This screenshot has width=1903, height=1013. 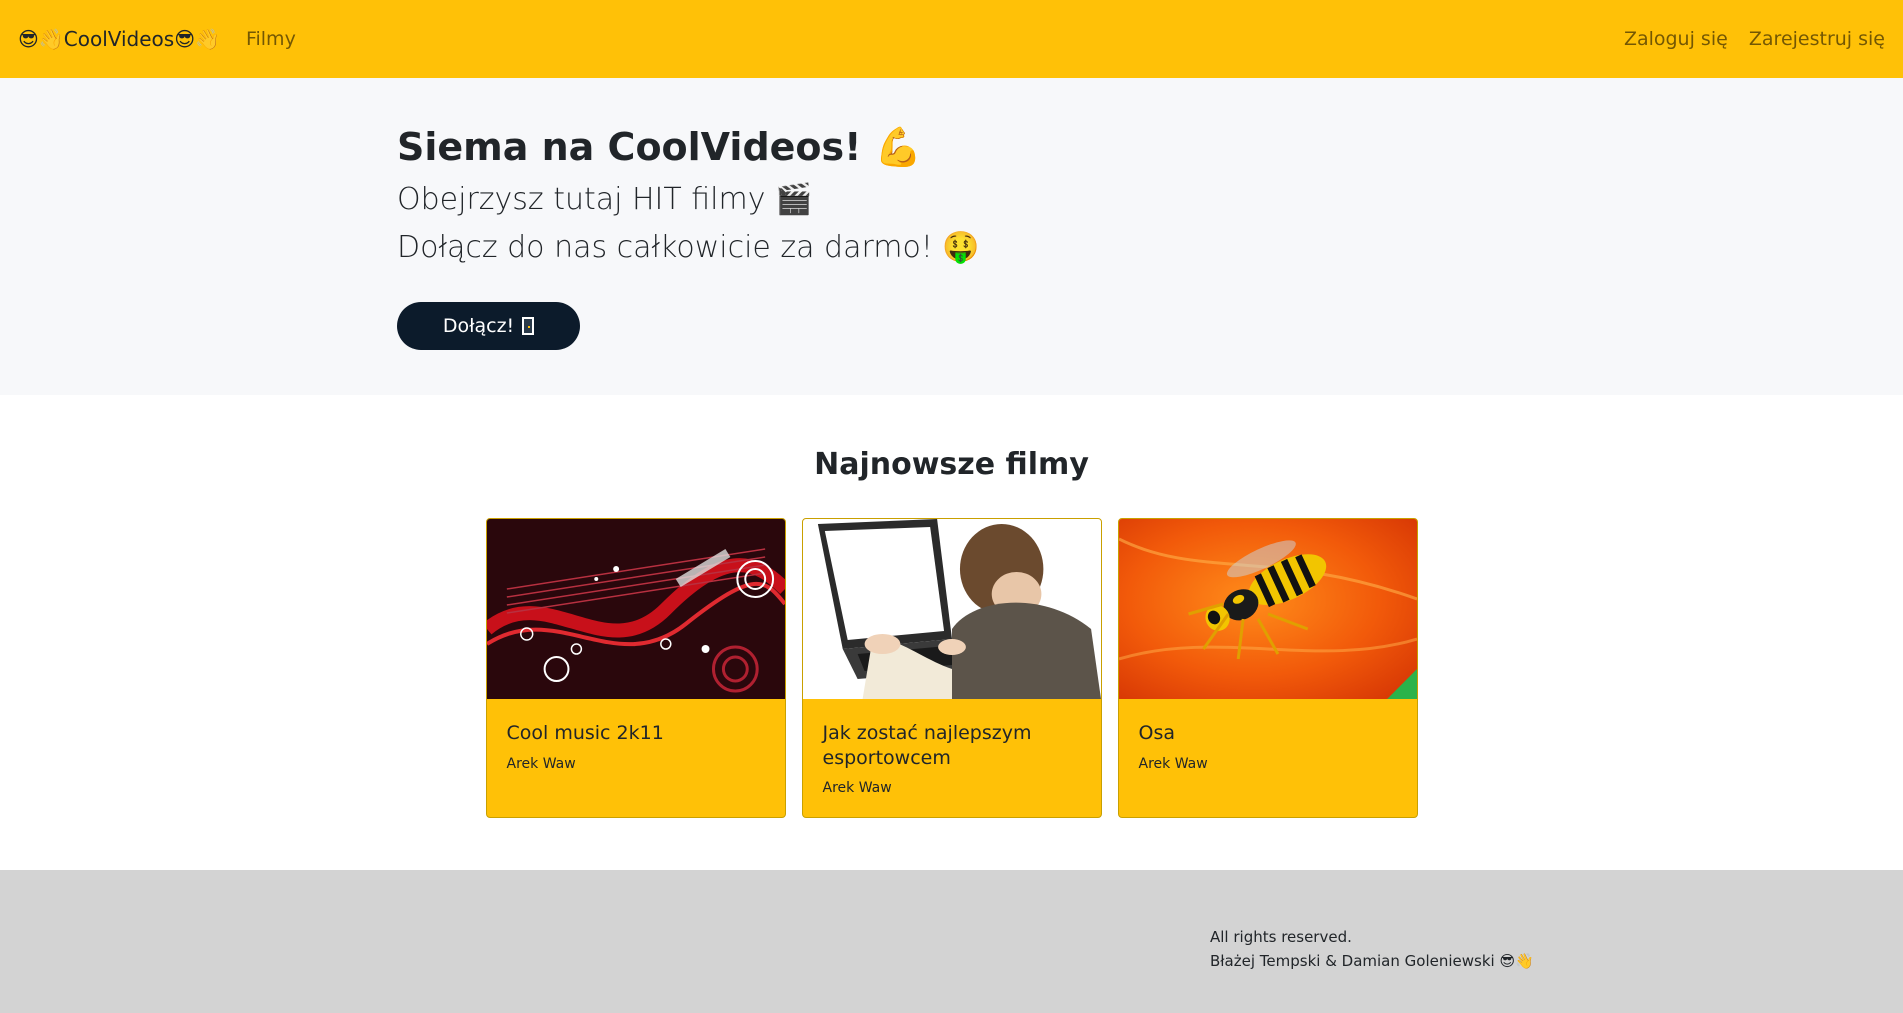 I want to click on wasp-thumbnail-icon, so click(x=1267, y=609).